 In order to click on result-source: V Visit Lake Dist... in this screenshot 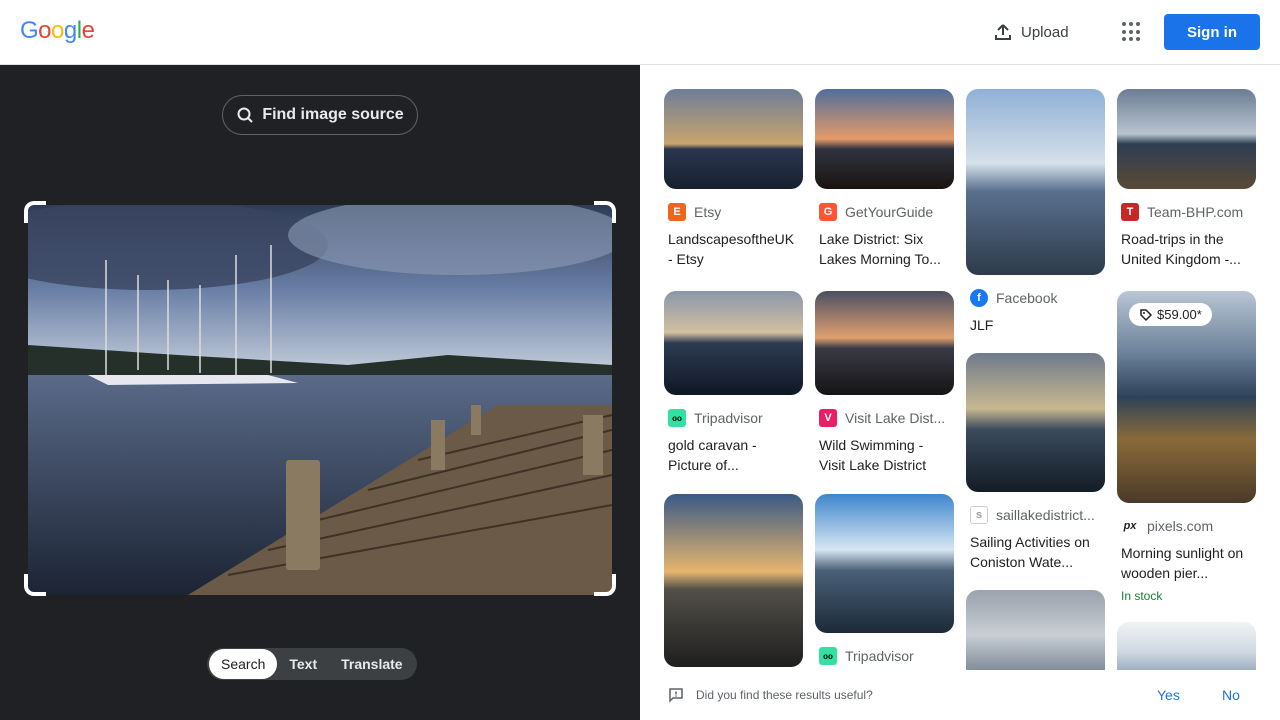, I will do `click(884, 418)`.